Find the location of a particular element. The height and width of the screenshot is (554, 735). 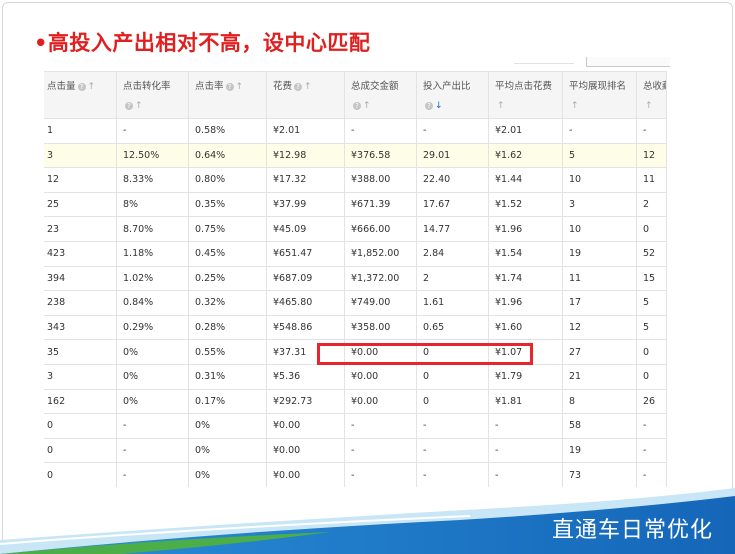

table-cell: 29.01 is located at coordinates (452, 155).